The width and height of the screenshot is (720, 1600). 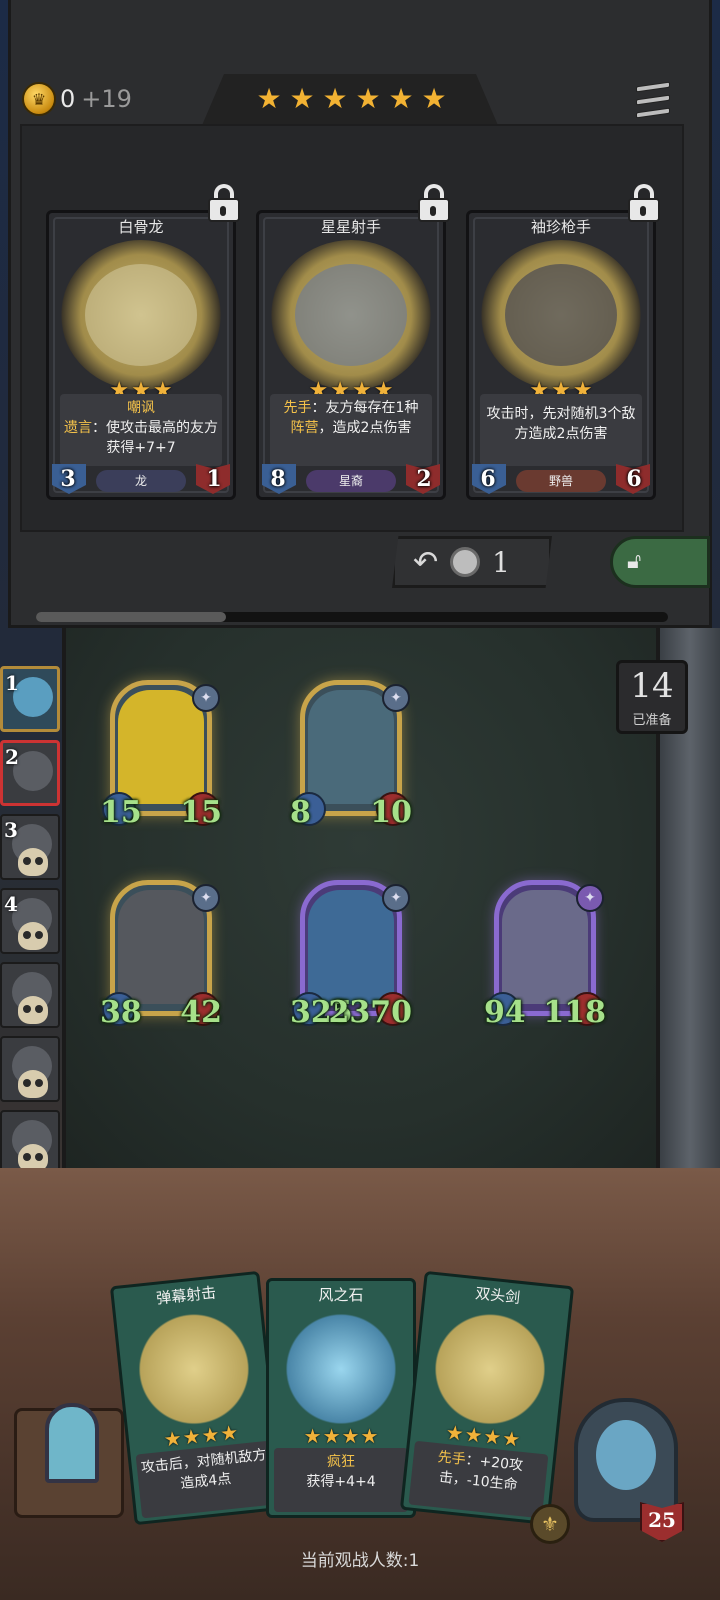 What do you see at coordinates (201, 812) in the screenshot?
I see `unit-health: 15` at bounding box center [201, 812].